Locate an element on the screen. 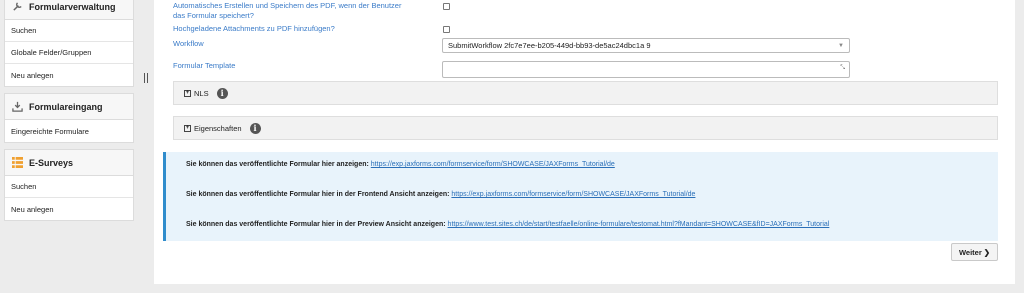 Image resolution: width=1024 pixels, height=293 pixels. panel-header-formulareingang: Formulareingang is located at coordinates (69, 107).